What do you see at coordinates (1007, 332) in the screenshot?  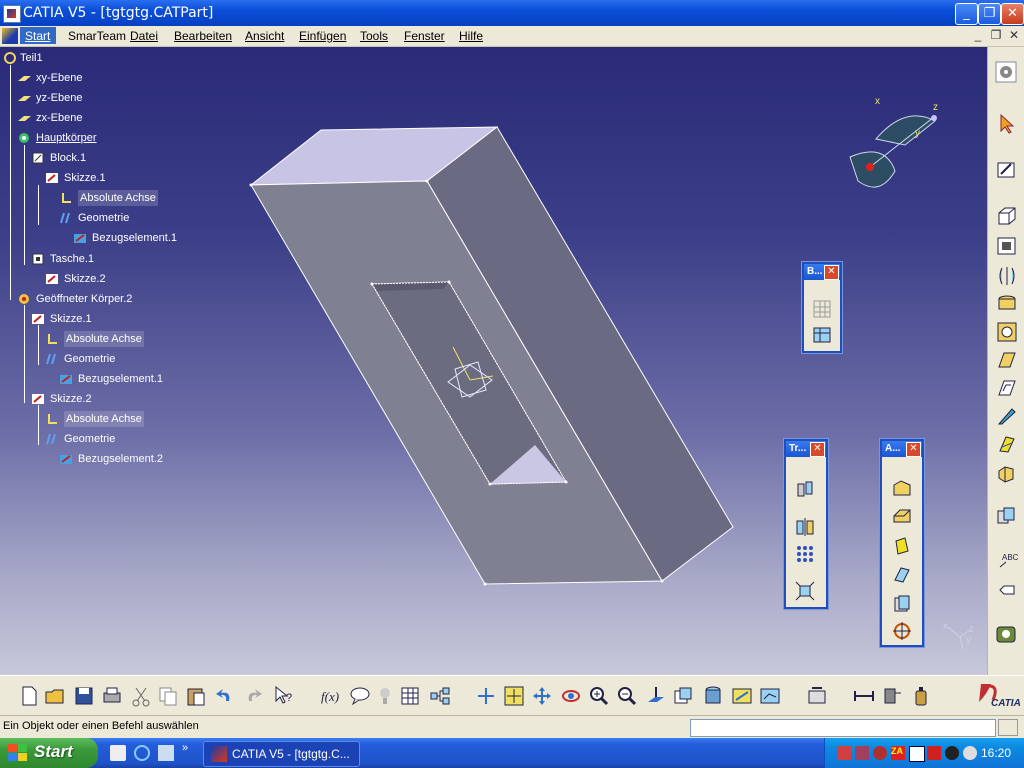 I see `hole-icon` at bounding box center [1007, 332].